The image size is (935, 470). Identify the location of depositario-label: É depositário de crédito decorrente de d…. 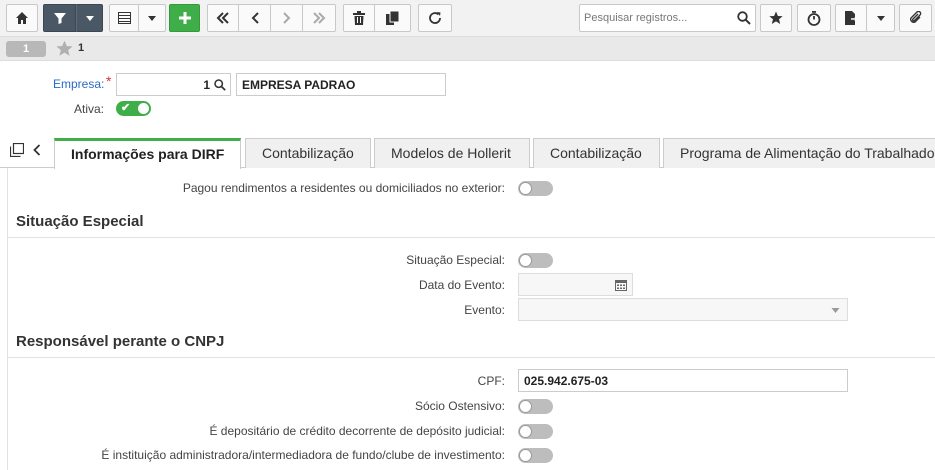
(357, 431).